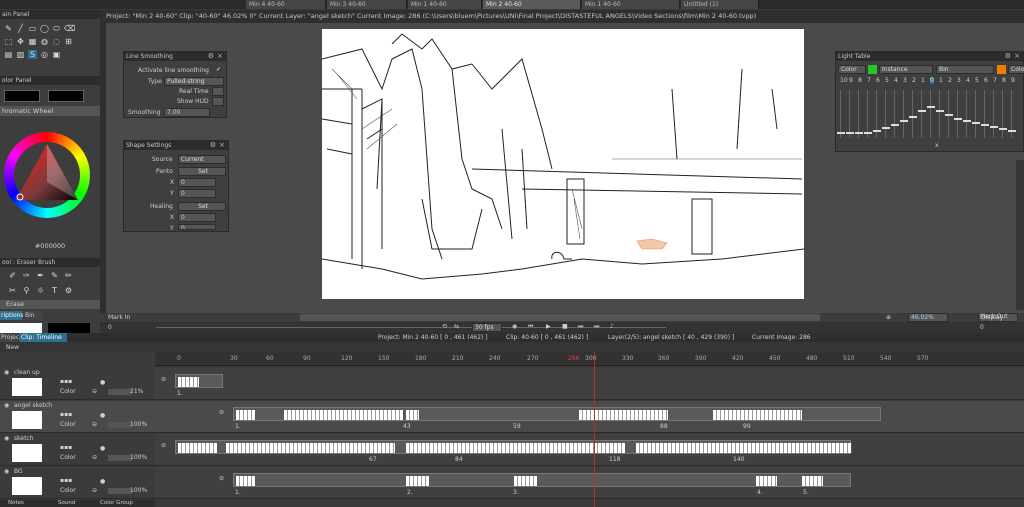  Describe the element at coordinates (1017, 56) in the screenshot. I see `close-icon: ×` at that location.